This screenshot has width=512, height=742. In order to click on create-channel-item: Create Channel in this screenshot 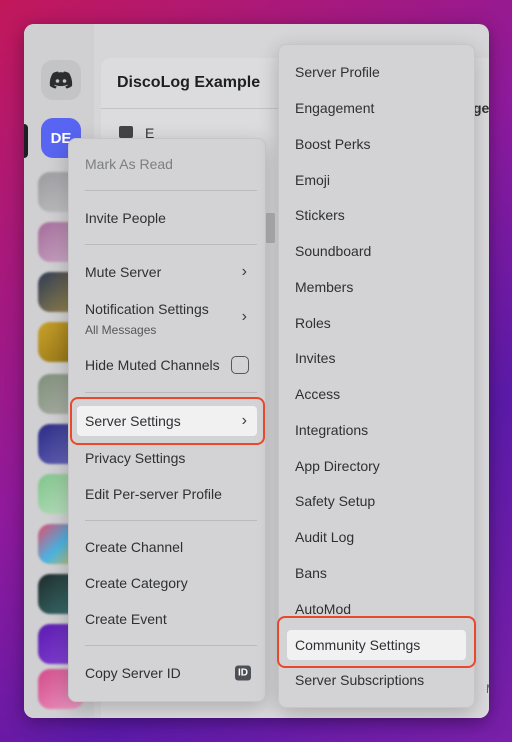, I will do `click(167, 547)`.